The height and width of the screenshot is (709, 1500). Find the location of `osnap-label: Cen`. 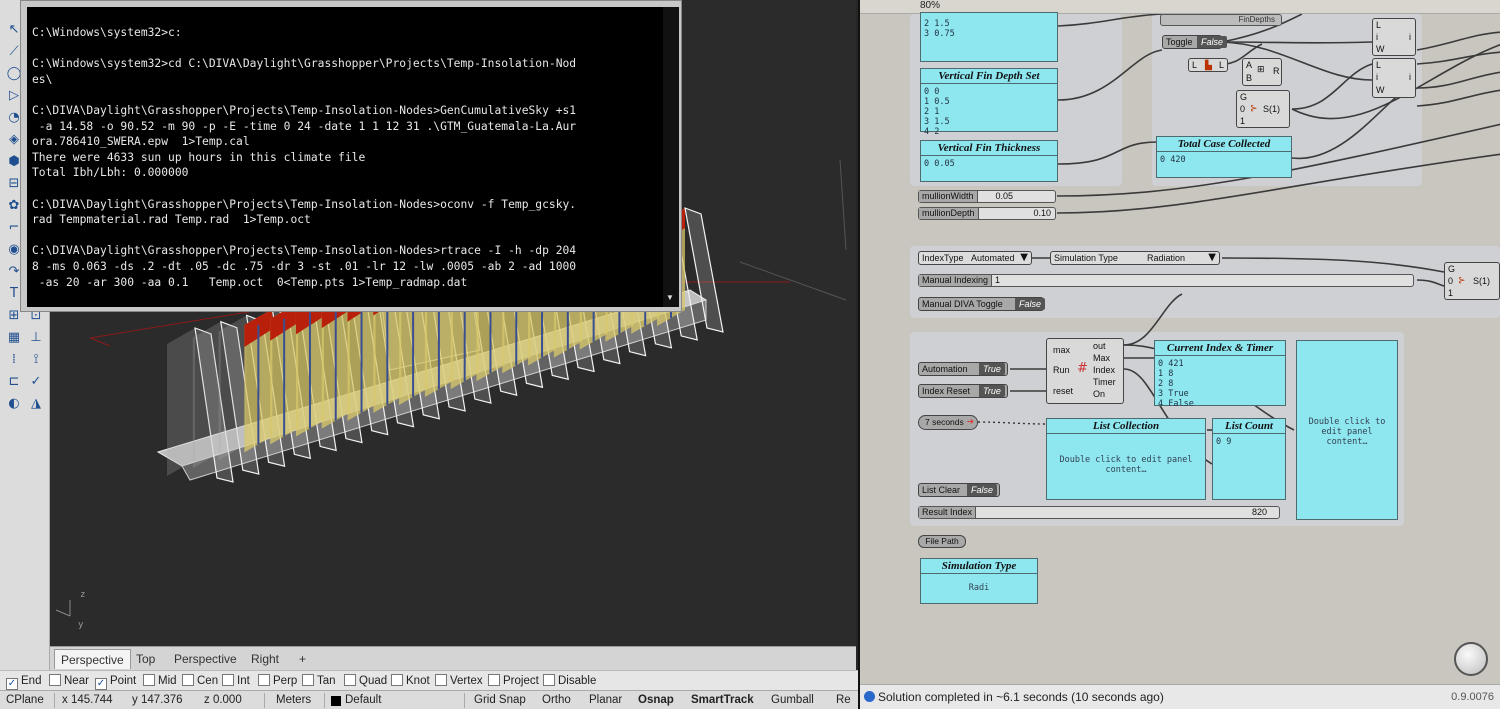

osnap-label: Cen is located at coordinates (208, 681).